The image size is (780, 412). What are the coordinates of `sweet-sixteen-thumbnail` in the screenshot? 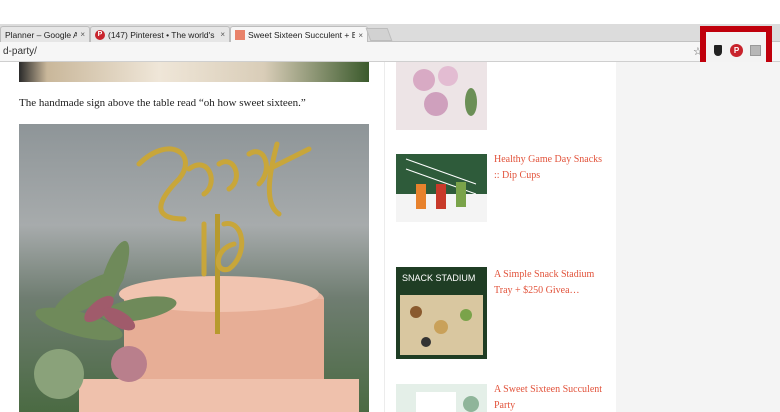 It's located at (441, 398).